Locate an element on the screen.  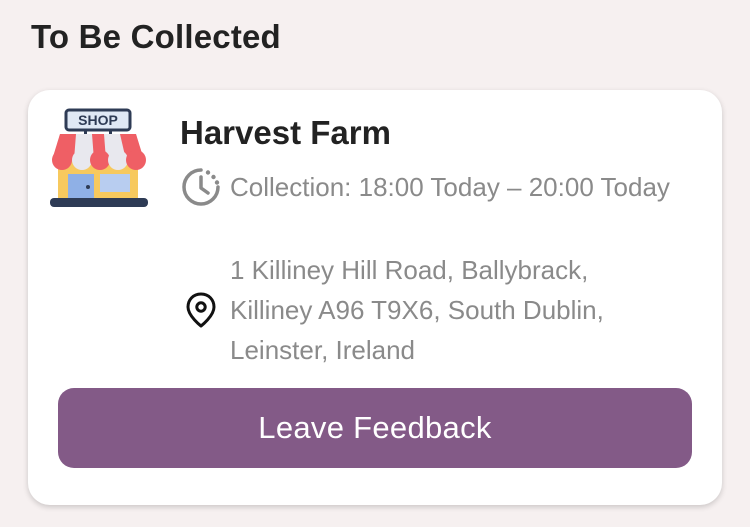
shop-sign-text: SHOP is located at coordinates (98, 120).